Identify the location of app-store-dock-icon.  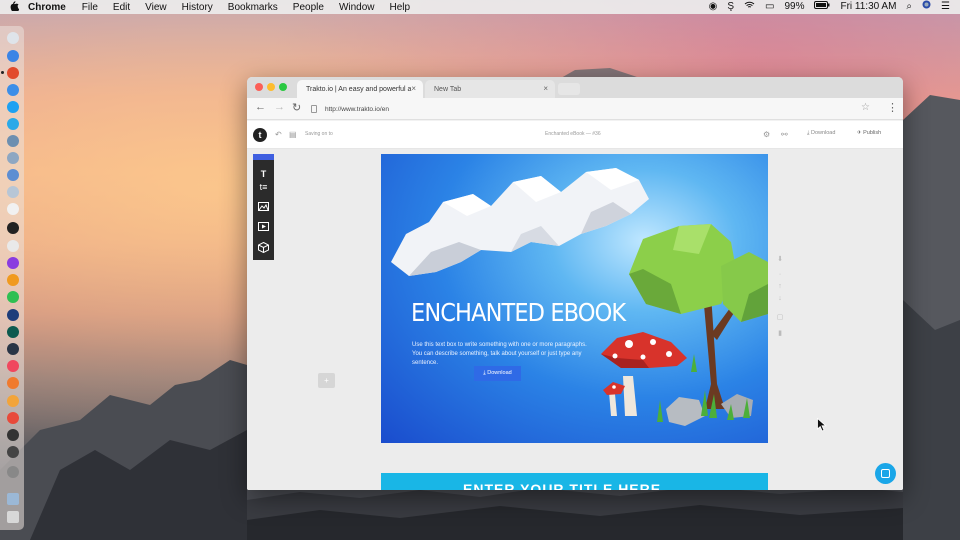
(13, 56).